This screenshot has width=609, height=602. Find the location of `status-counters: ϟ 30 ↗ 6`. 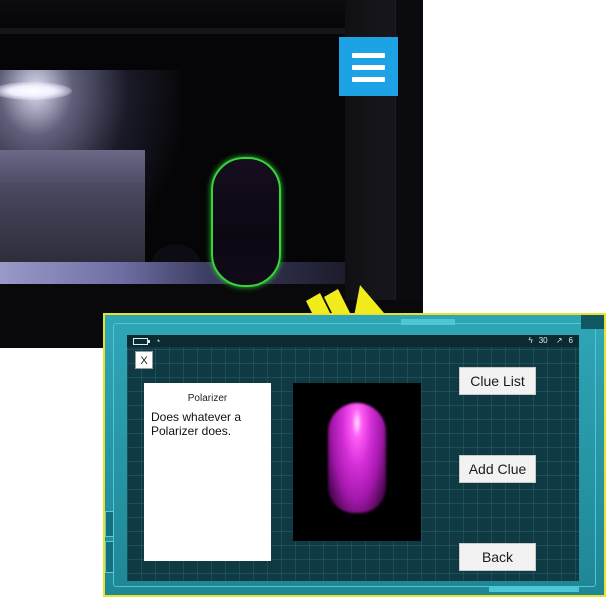

status-counters: ϟ 30 ↗ 6 is located at coordinates (547, 341).